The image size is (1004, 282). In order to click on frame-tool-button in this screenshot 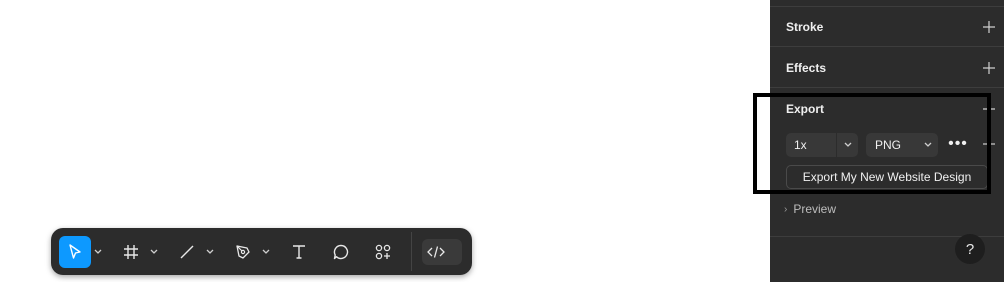, I will do `click(131, 252)`.